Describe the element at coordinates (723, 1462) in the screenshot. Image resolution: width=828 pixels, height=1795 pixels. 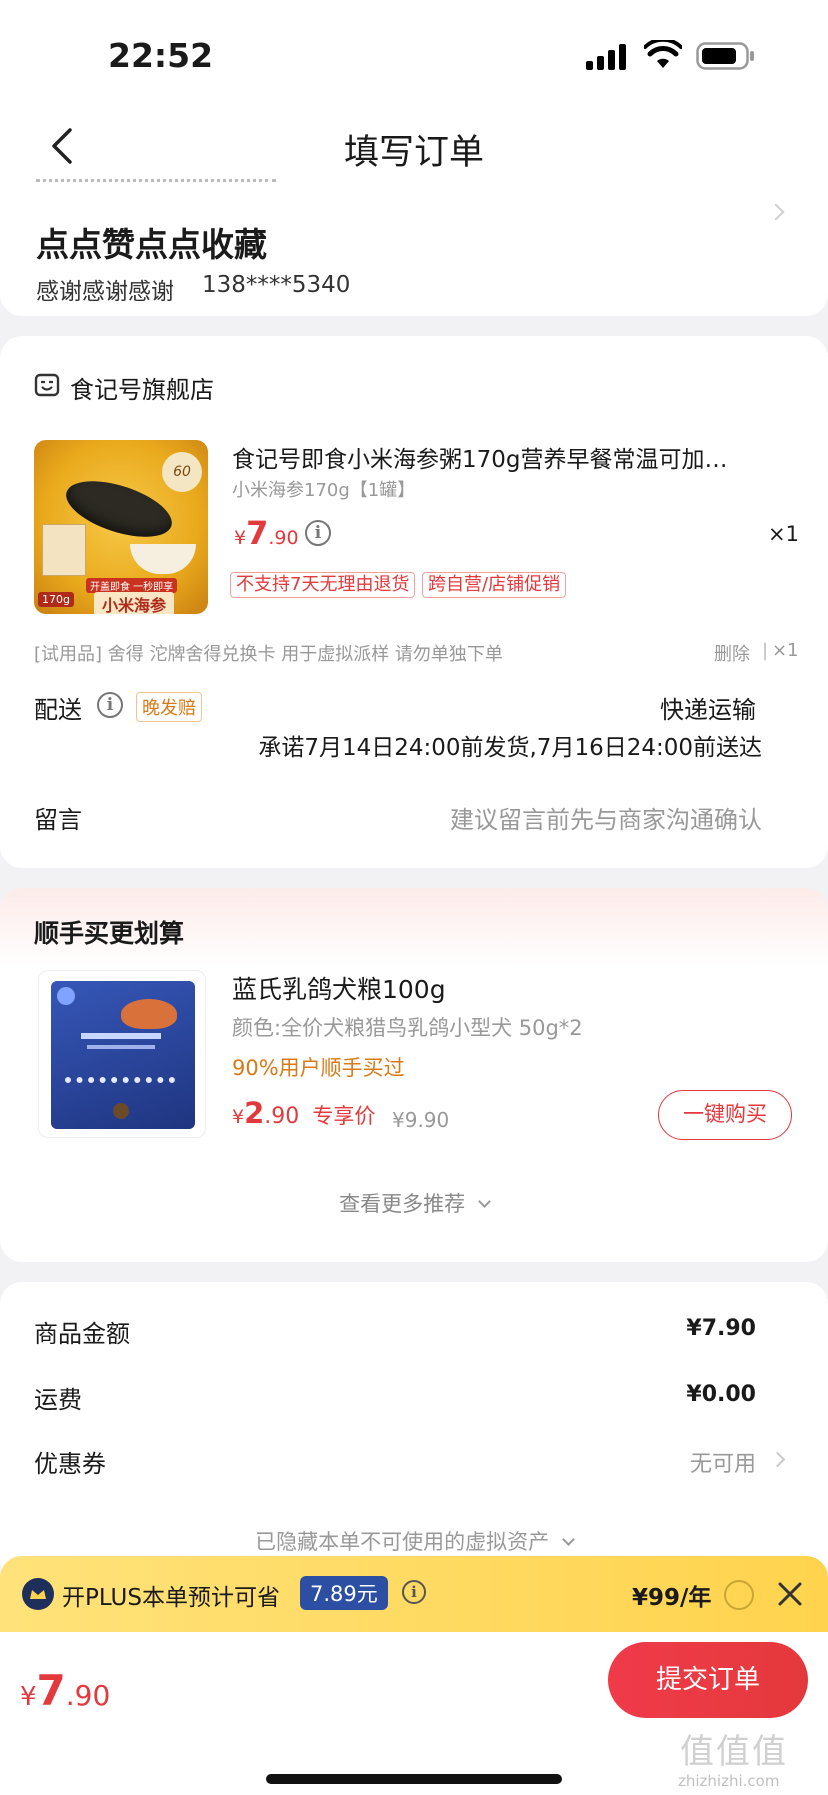
I see `coupon-value: 无可用` at that location.